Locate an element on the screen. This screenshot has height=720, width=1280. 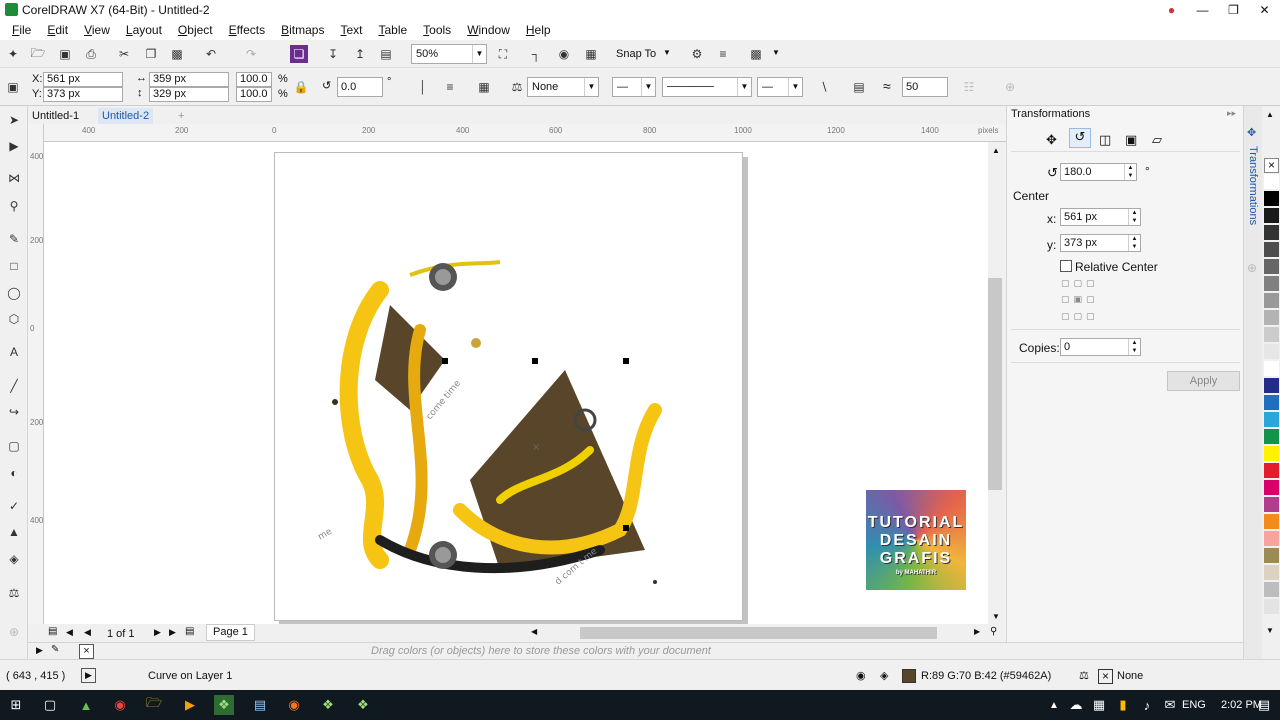
message-icon: ✉ is located at coordinates (1170, 705).